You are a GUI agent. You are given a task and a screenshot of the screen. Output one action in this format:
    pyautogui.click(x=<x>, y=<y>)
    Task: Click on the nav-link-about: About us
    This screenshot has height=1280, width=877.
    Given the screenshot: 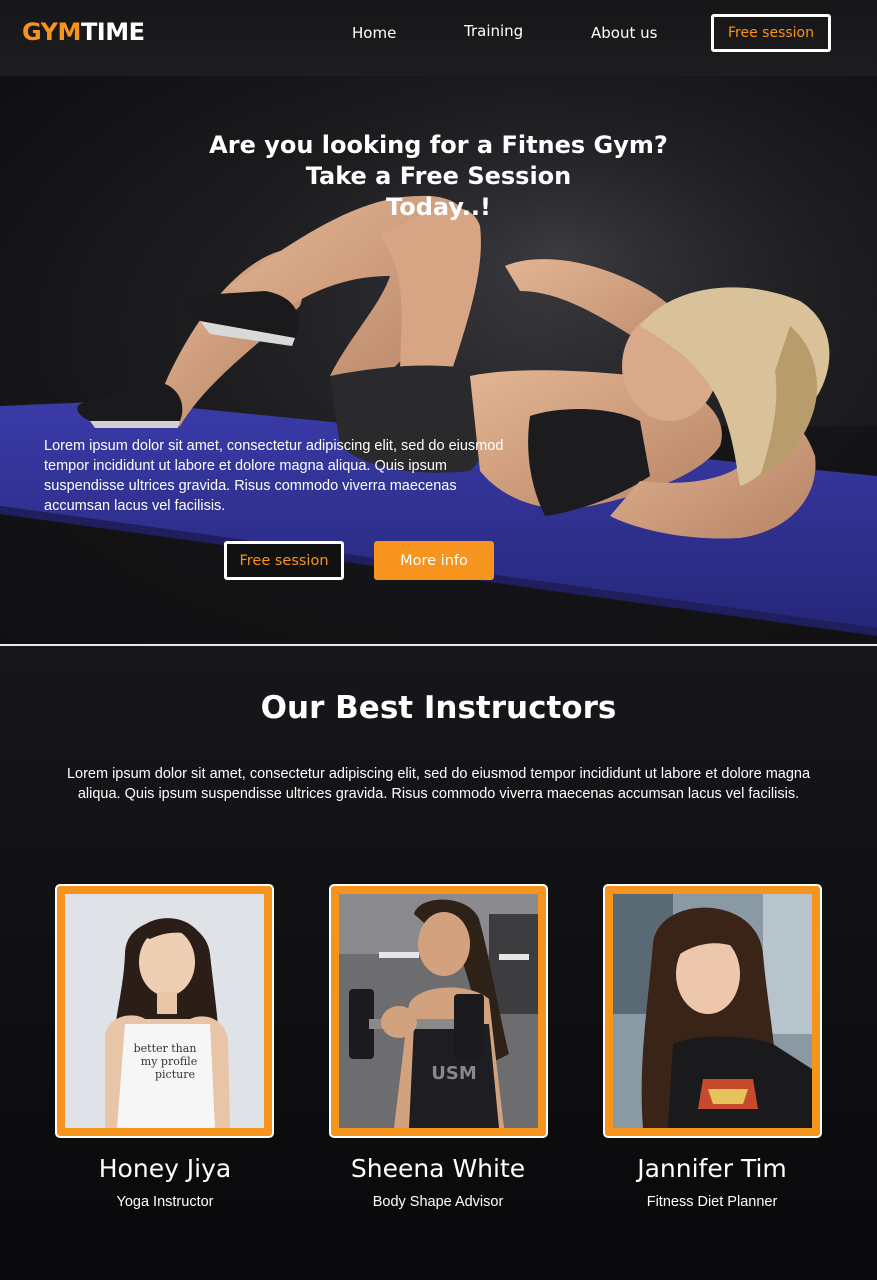 What is the action you would take?
    pyautogui.click(x=624, y=33)
    